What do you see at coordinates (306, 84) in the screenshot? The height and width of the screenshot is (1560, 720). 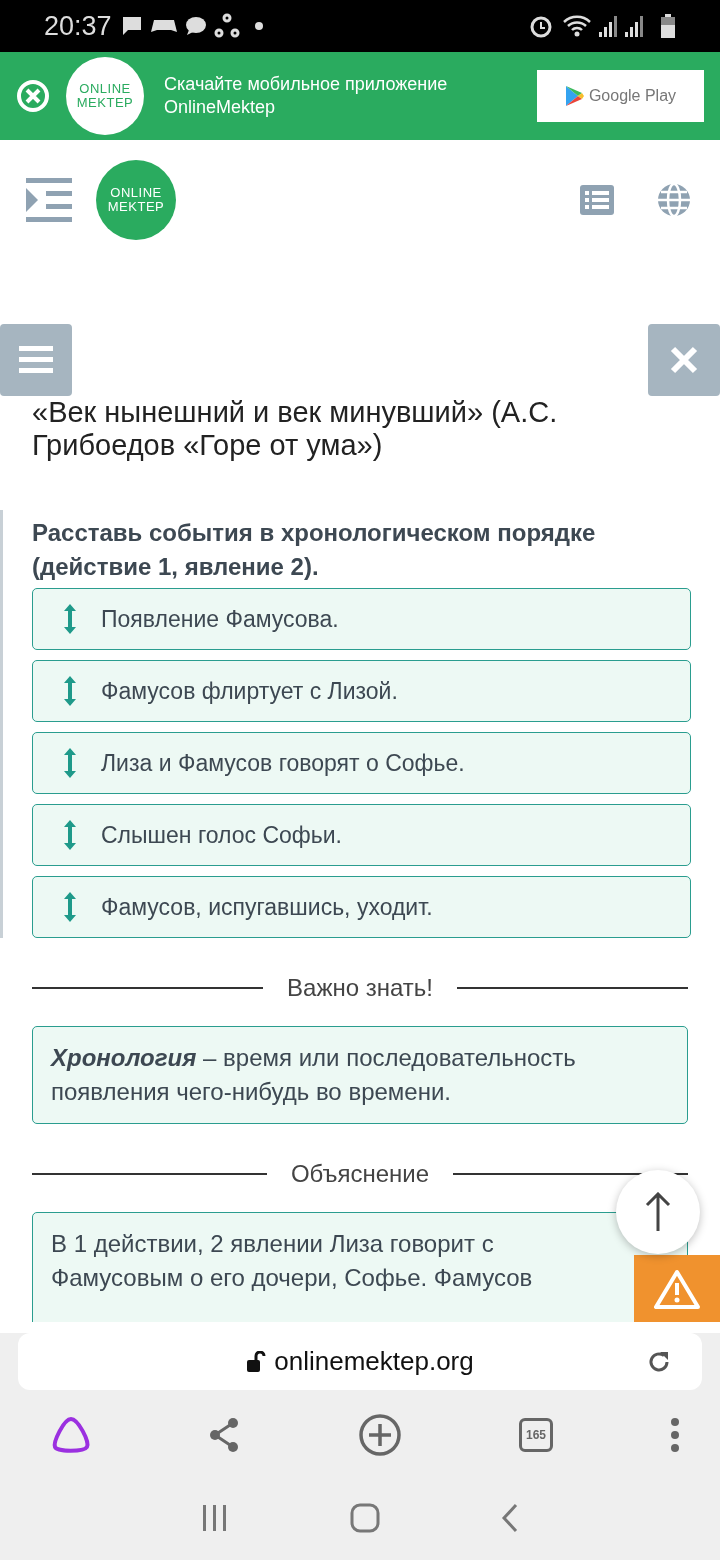 I see `banner-text: Скачайте мобильное приложение` at bounding box center [306, 84].